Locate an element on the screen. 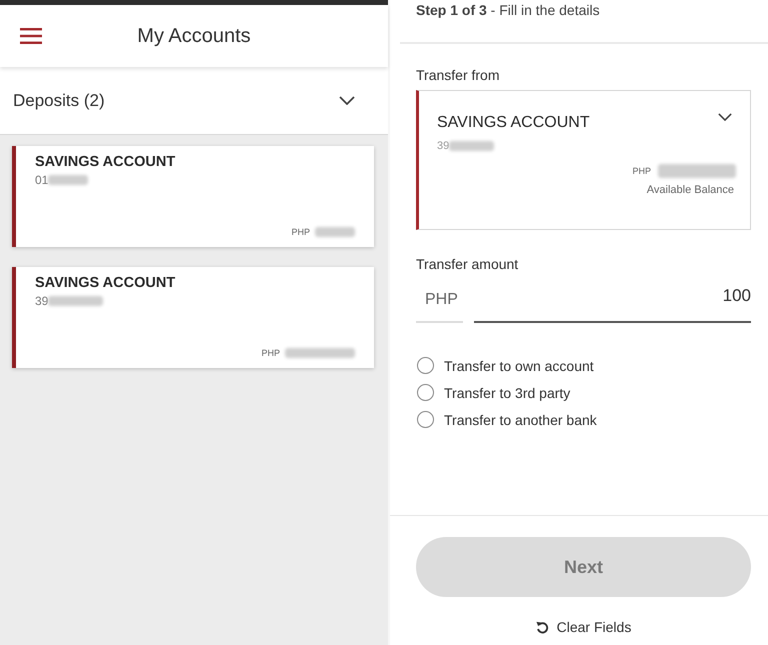  account-number: 01 is located at coordinates (41, 180).